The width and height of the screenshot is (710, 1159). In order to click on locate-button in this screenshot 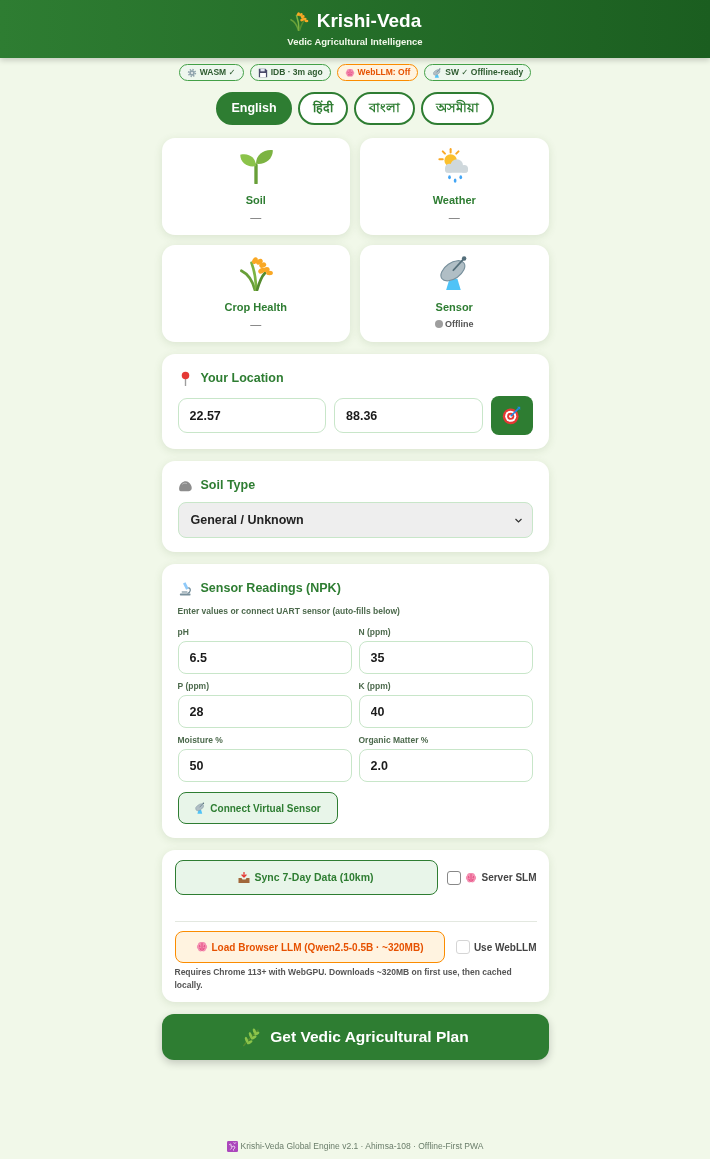, I will do `click(511, 415)`.